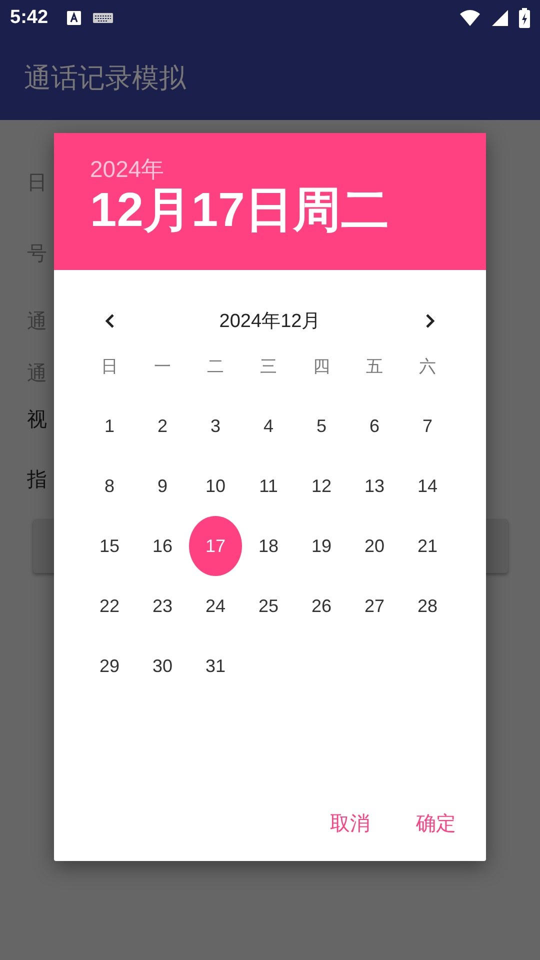 This screenshot has height=960, width=540. What do you see at coordinates (524, 18) in the screenshot?
I see `battery-charging-icon` at bounding box center [524, 18].